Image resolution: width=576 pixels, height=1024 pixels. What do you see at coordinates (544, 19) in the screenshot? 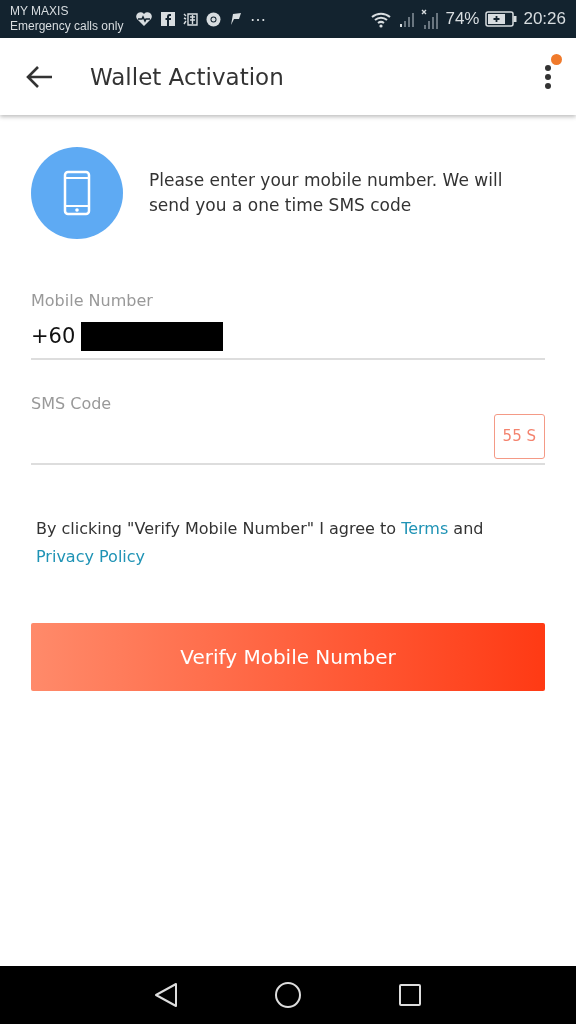
I see `clock-time: 20:26` at bounding box center [544, 19].